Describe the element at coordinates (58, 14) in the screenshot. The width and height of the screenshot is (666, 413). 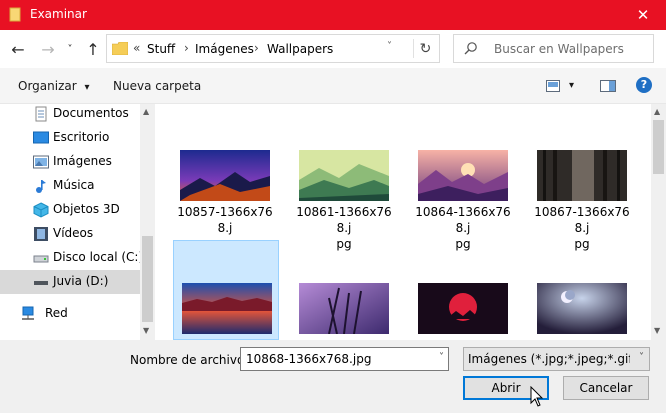
I see `window-title: Examinar` at that location.